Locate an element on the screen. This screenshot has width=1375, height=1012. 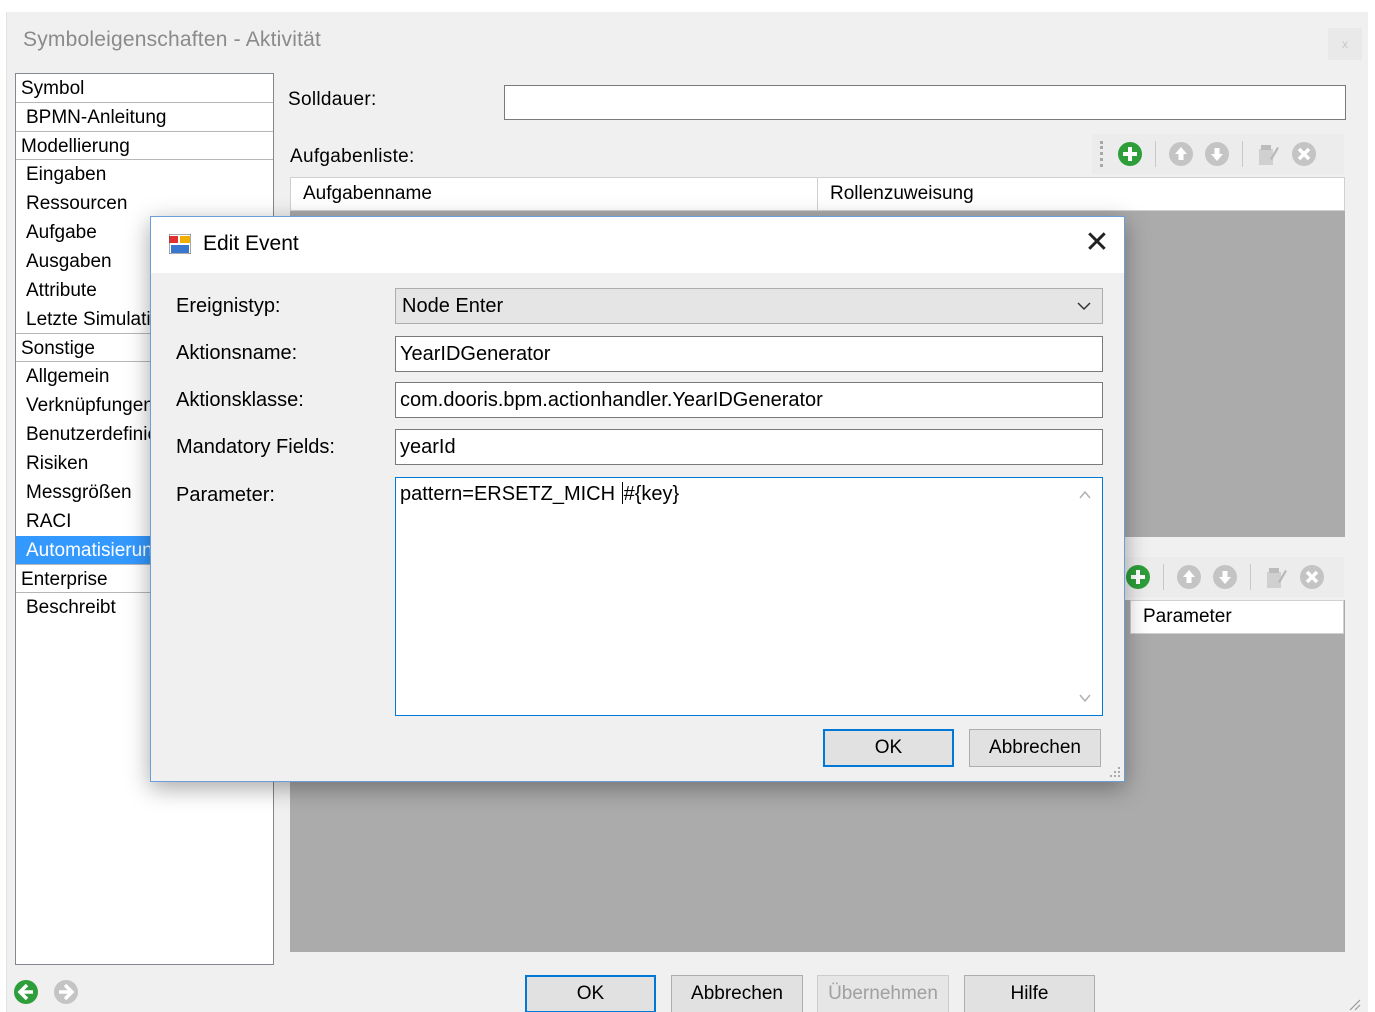
sidebar-item-ressourcen: Ressourcen is located at coordinates (144, 203).